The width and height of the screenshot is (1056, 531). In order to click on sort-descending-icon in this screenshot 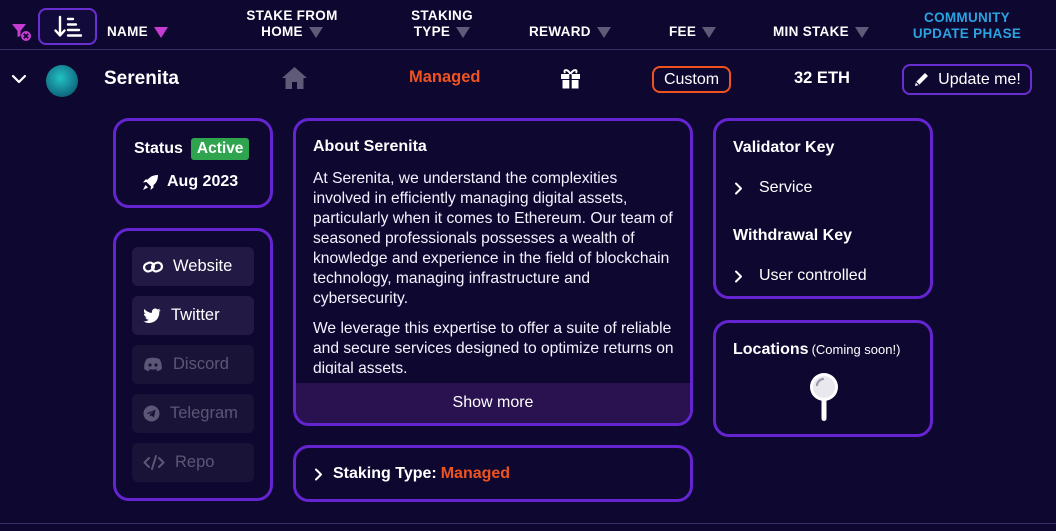, I will do `click(67, 26)`.